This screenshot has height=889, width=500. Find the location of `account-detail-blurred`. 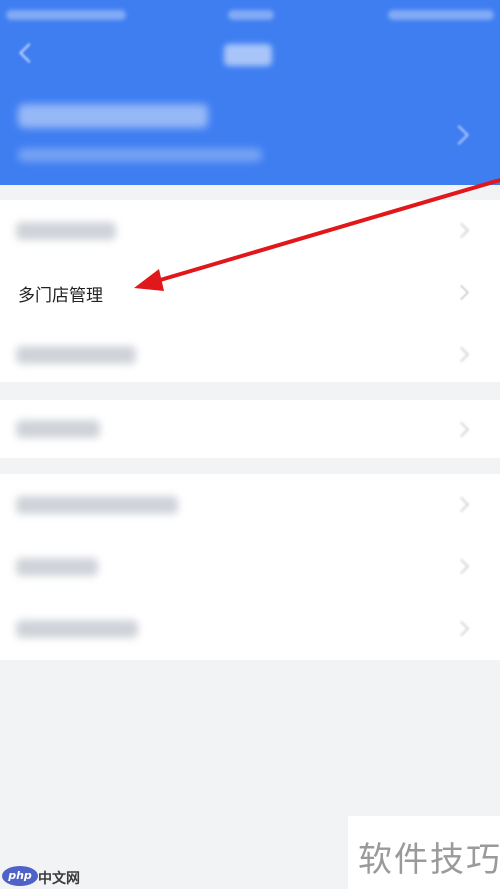

account-detail-blurred is located at coordinates (140, 155).